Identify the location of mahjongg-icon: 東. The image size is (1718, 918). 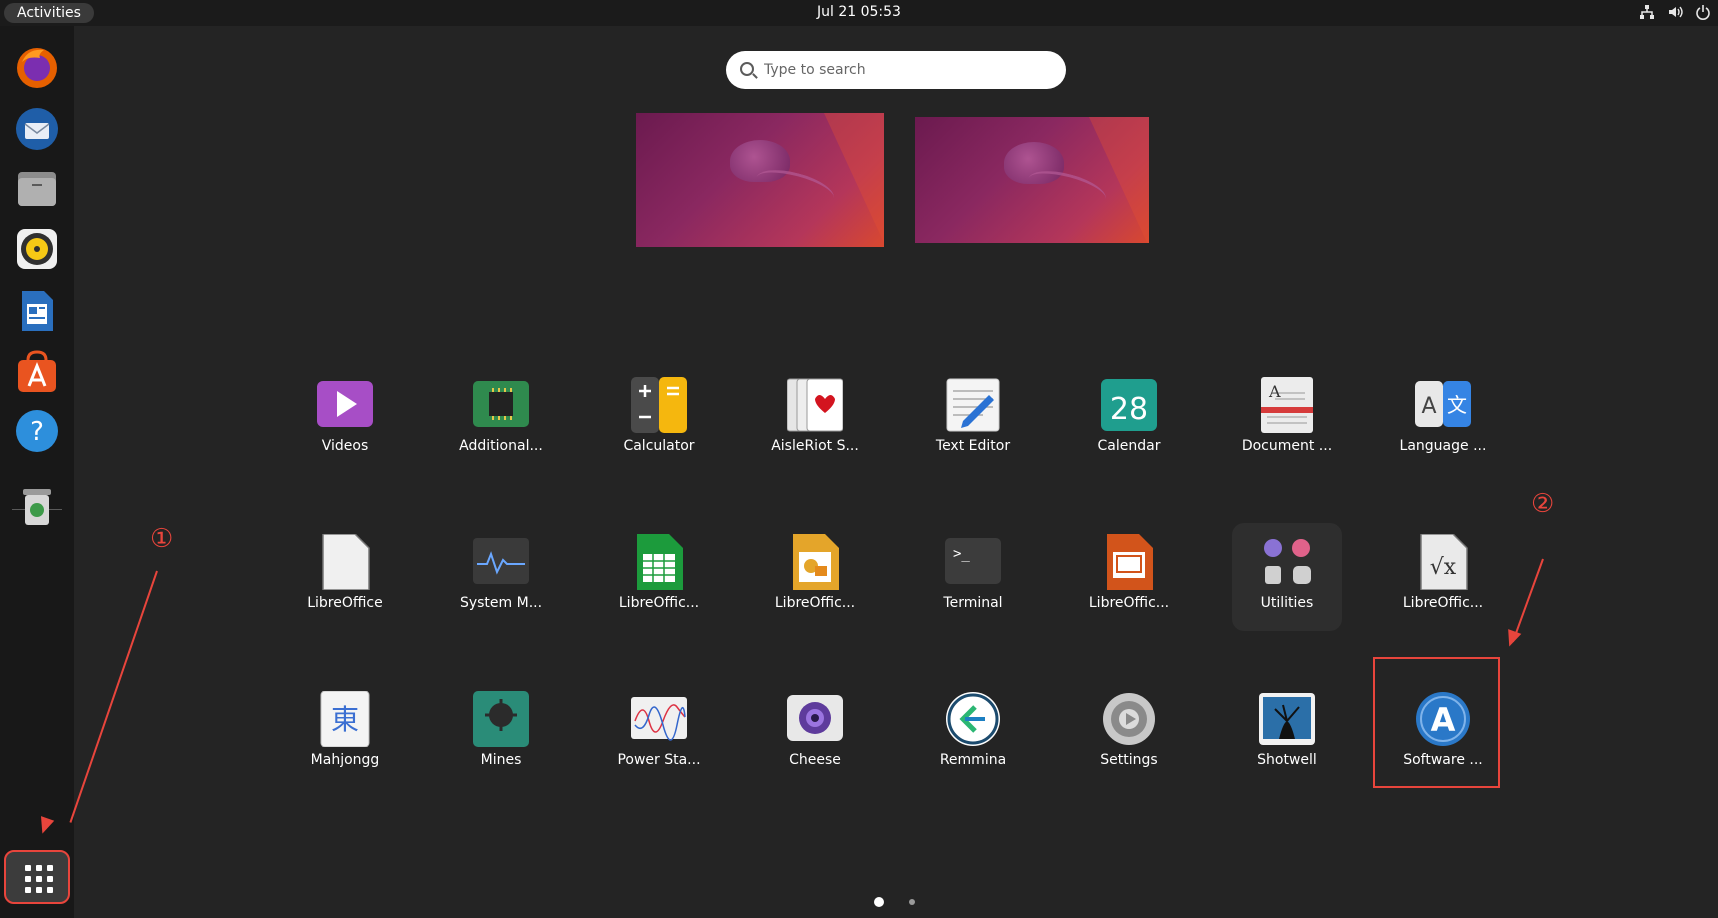
(345, 719).